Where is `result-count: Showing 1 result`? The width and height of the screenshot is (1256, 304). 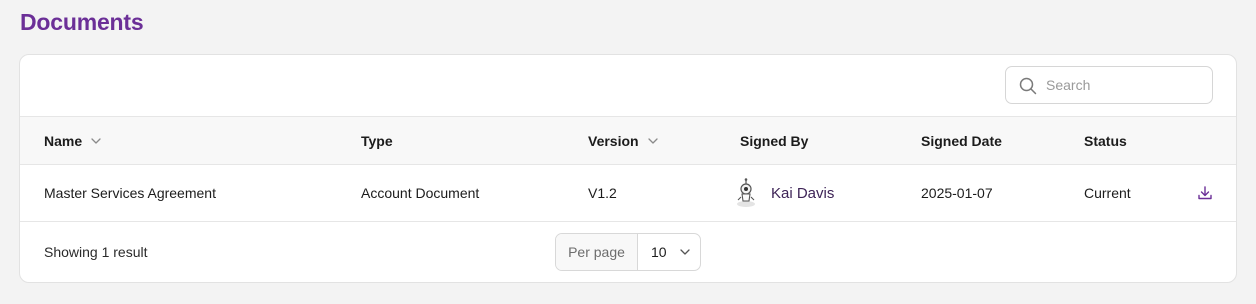
result-count: Showing 1 result is located at coordinates (96, 252).